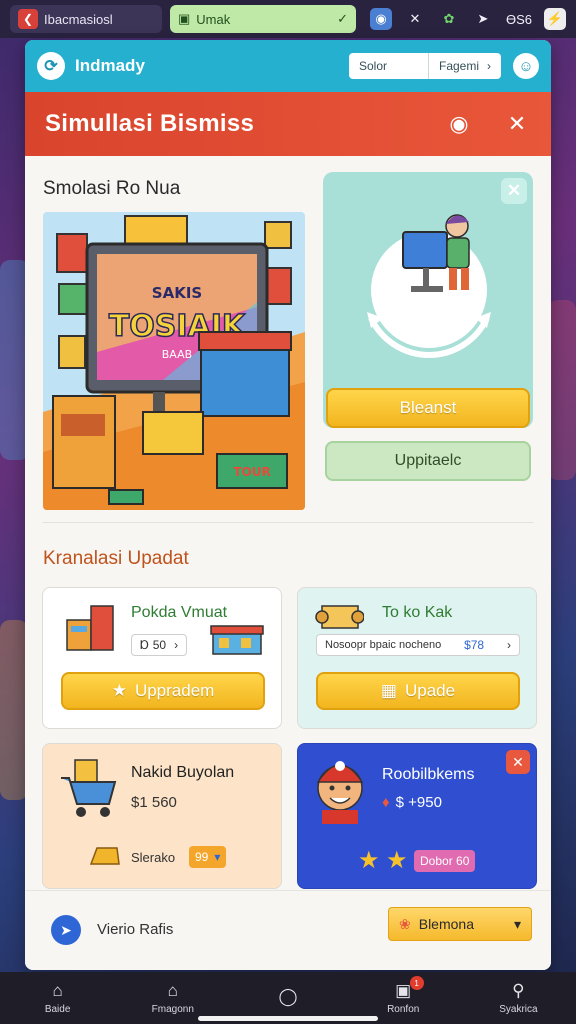 The image size is (576, 1024). I want to click on store-illustration: SAKIS TOSIAIK BAAB TOUR, so click(174, 361).